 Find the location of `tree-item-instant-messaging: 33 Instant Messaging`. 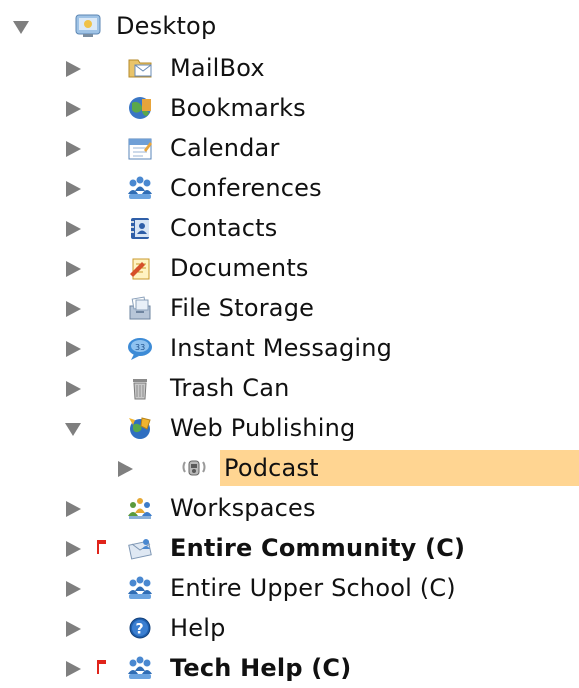

tree-item-instant-messaging: 33 Instant Messaging is located at coordinates (289, 348).